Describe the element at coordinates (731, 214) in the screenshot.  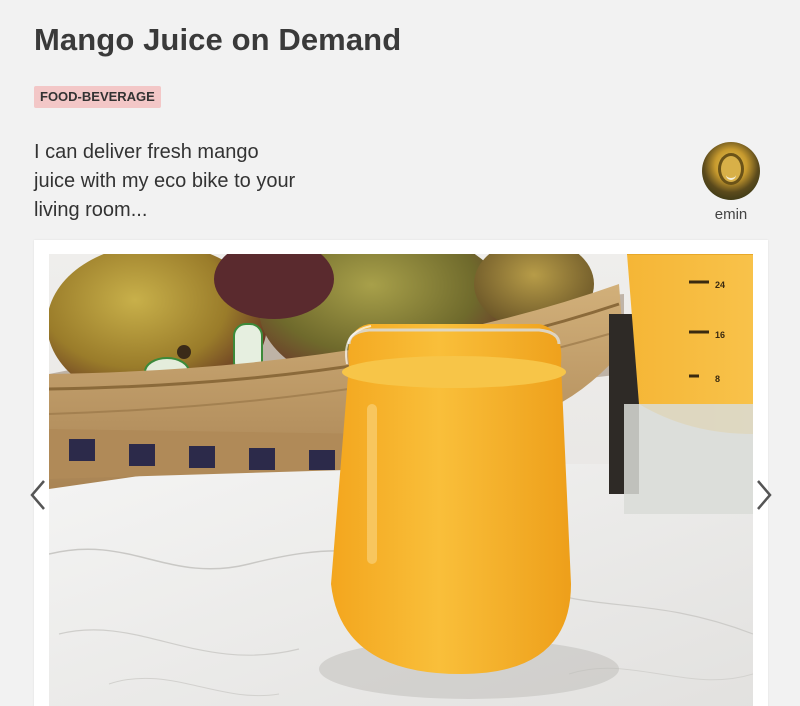
I see `author-name: emin` at that location.